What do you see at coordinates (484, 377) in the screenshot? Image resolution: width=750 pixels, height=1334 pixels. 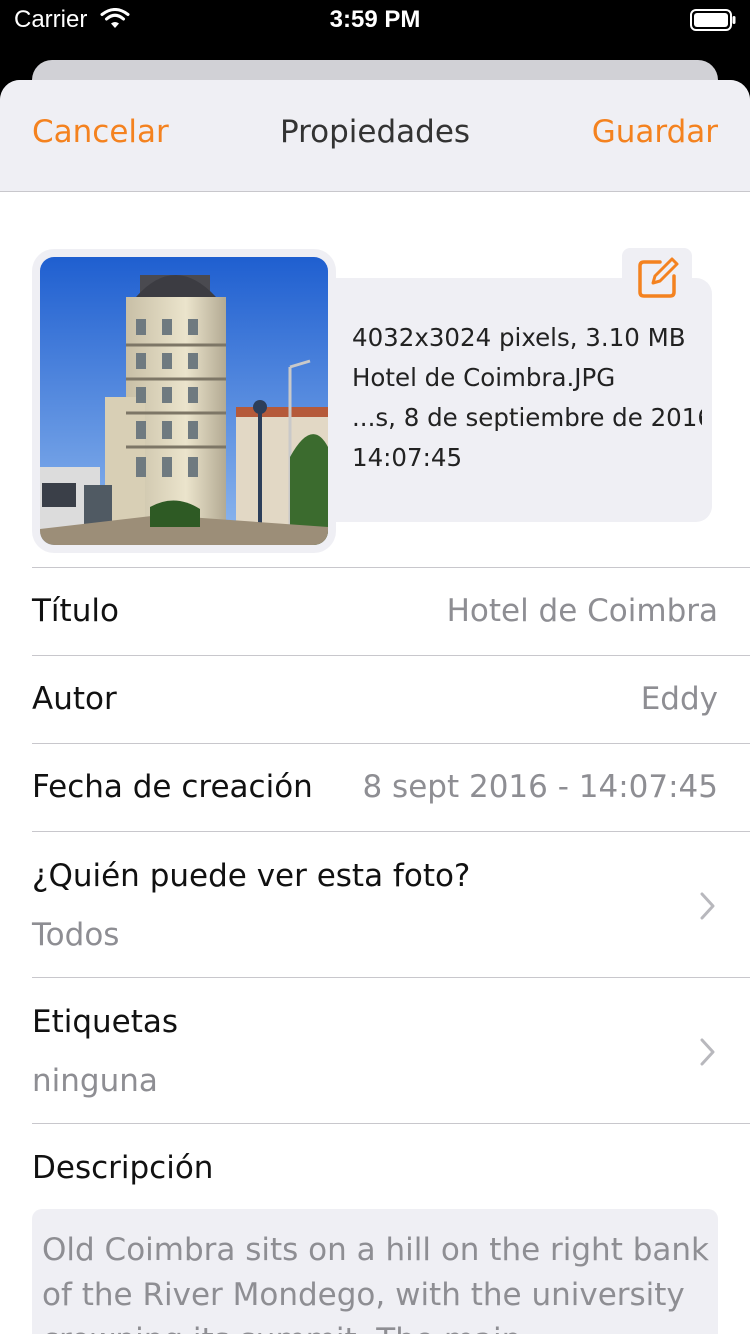 I see `info-filename: Hotel de Coimbra.JPG` at bounding box center [484, 377].